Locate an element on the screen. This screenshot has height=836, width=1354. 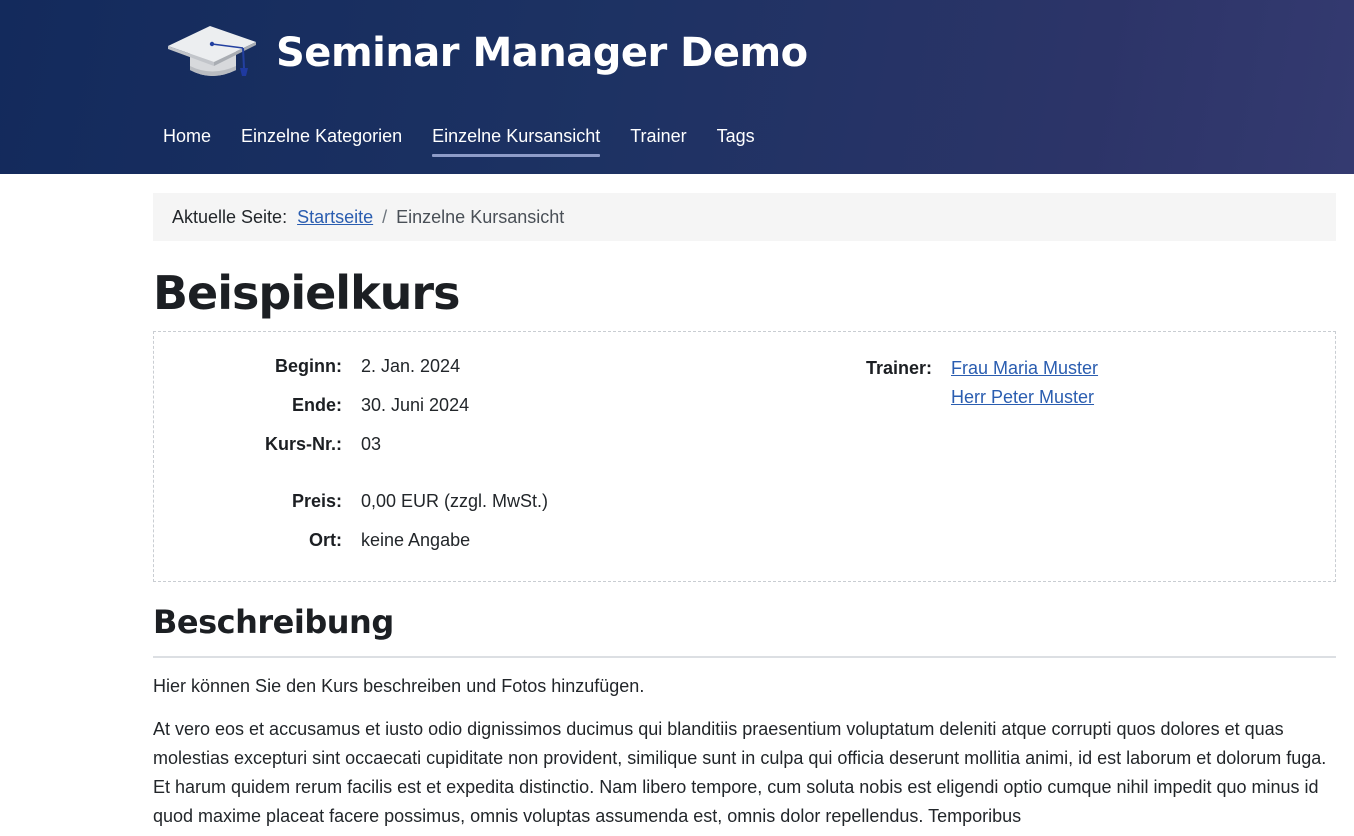
location-label: Ort: is located at coordinates (325, 540).